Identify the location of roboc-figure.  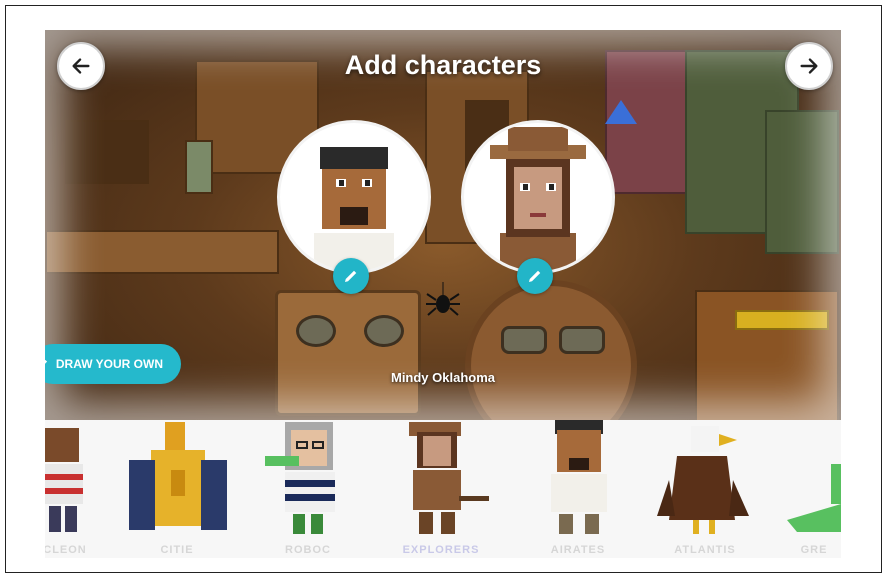
(300, 478).